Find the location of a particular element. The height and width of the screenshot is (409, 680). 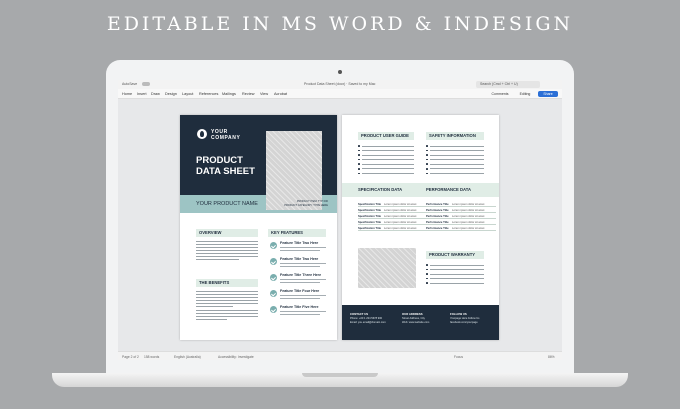

status-language: English (Australia) is located at coordinates (187, 357).